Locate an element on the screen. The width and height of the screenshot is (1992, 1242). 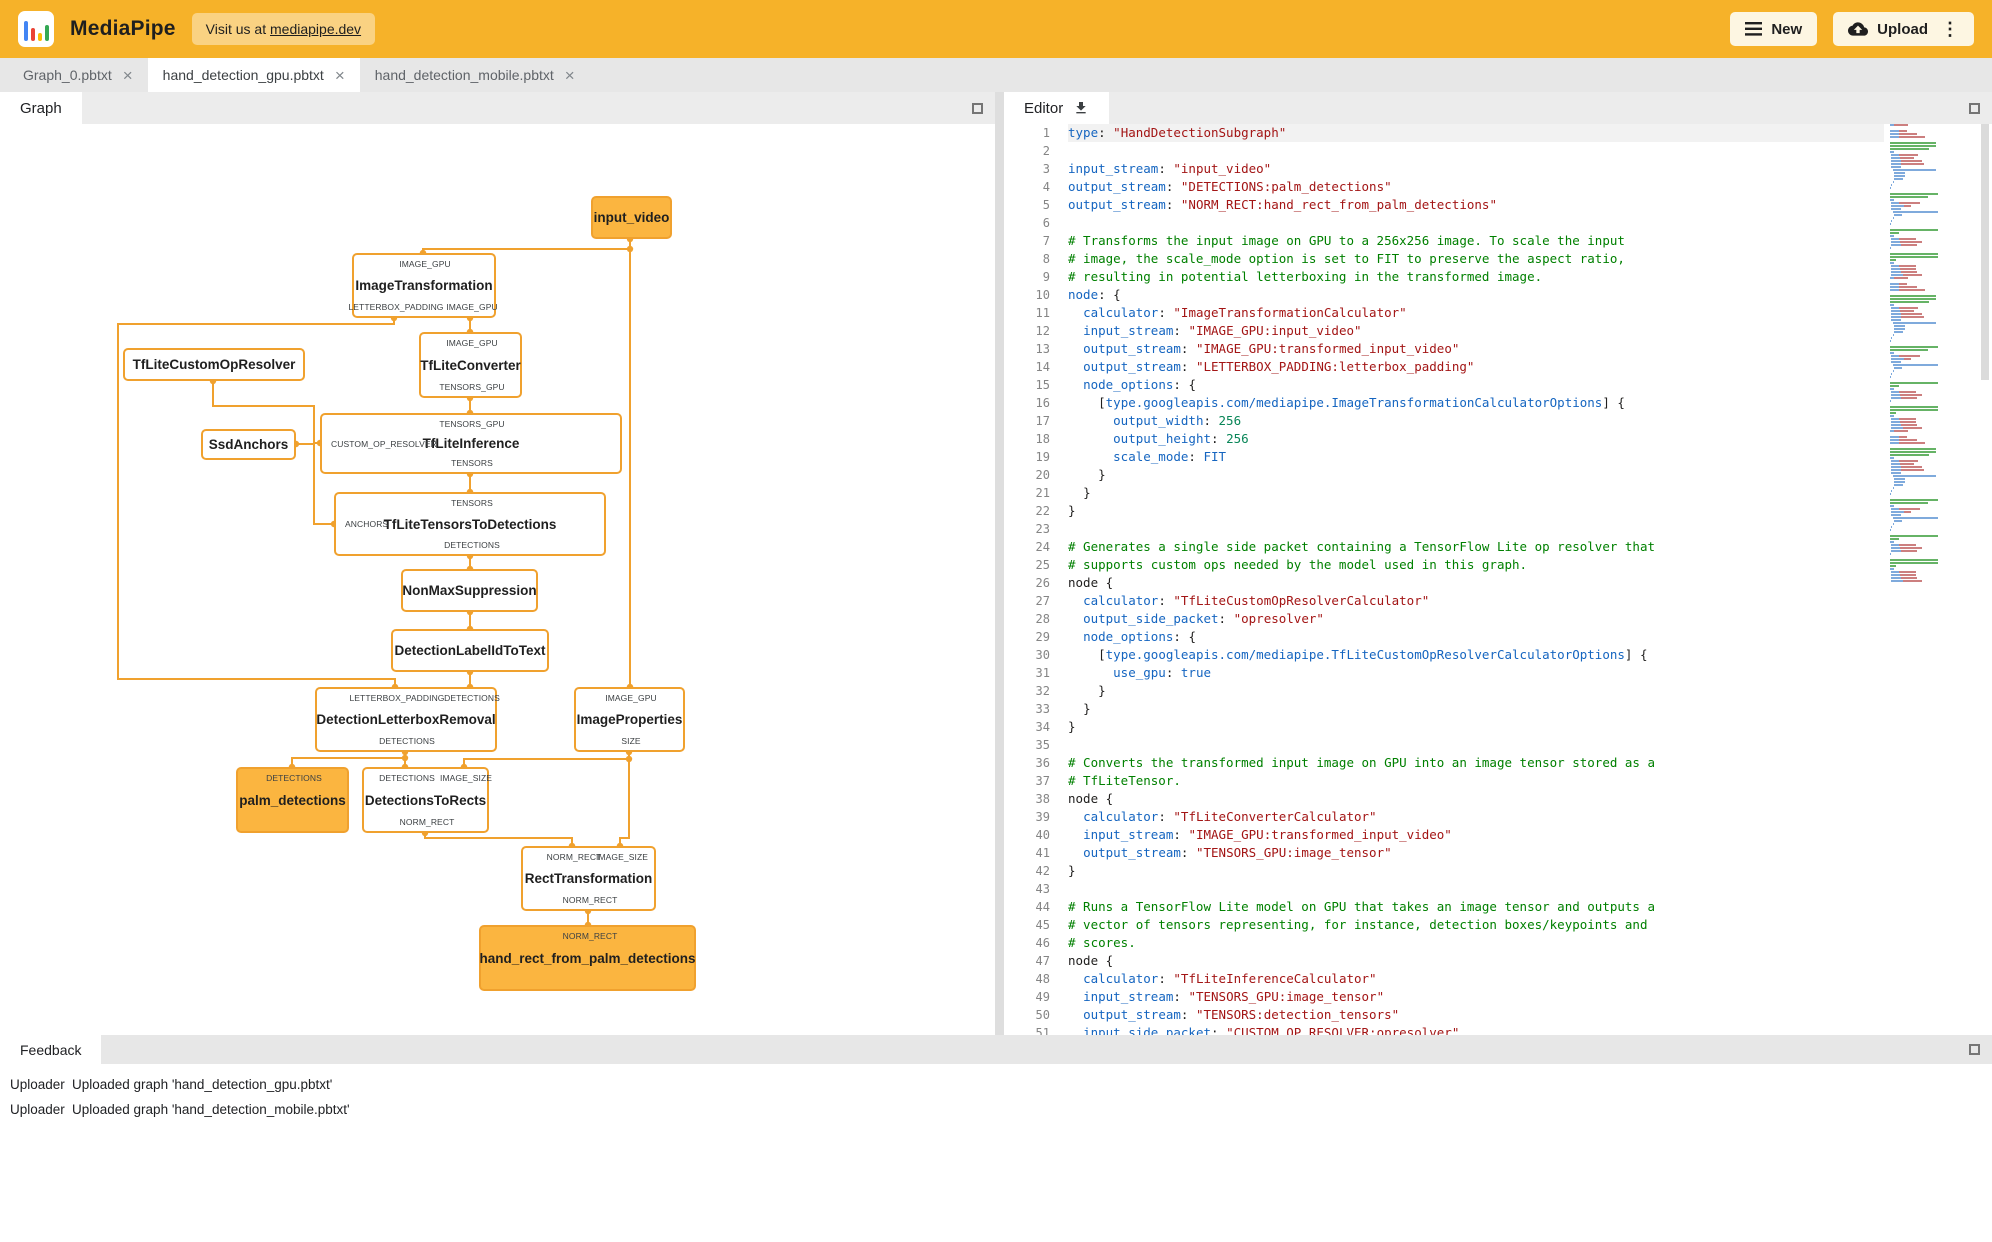
line-number: 13 is located at coordinates (1042, 349).